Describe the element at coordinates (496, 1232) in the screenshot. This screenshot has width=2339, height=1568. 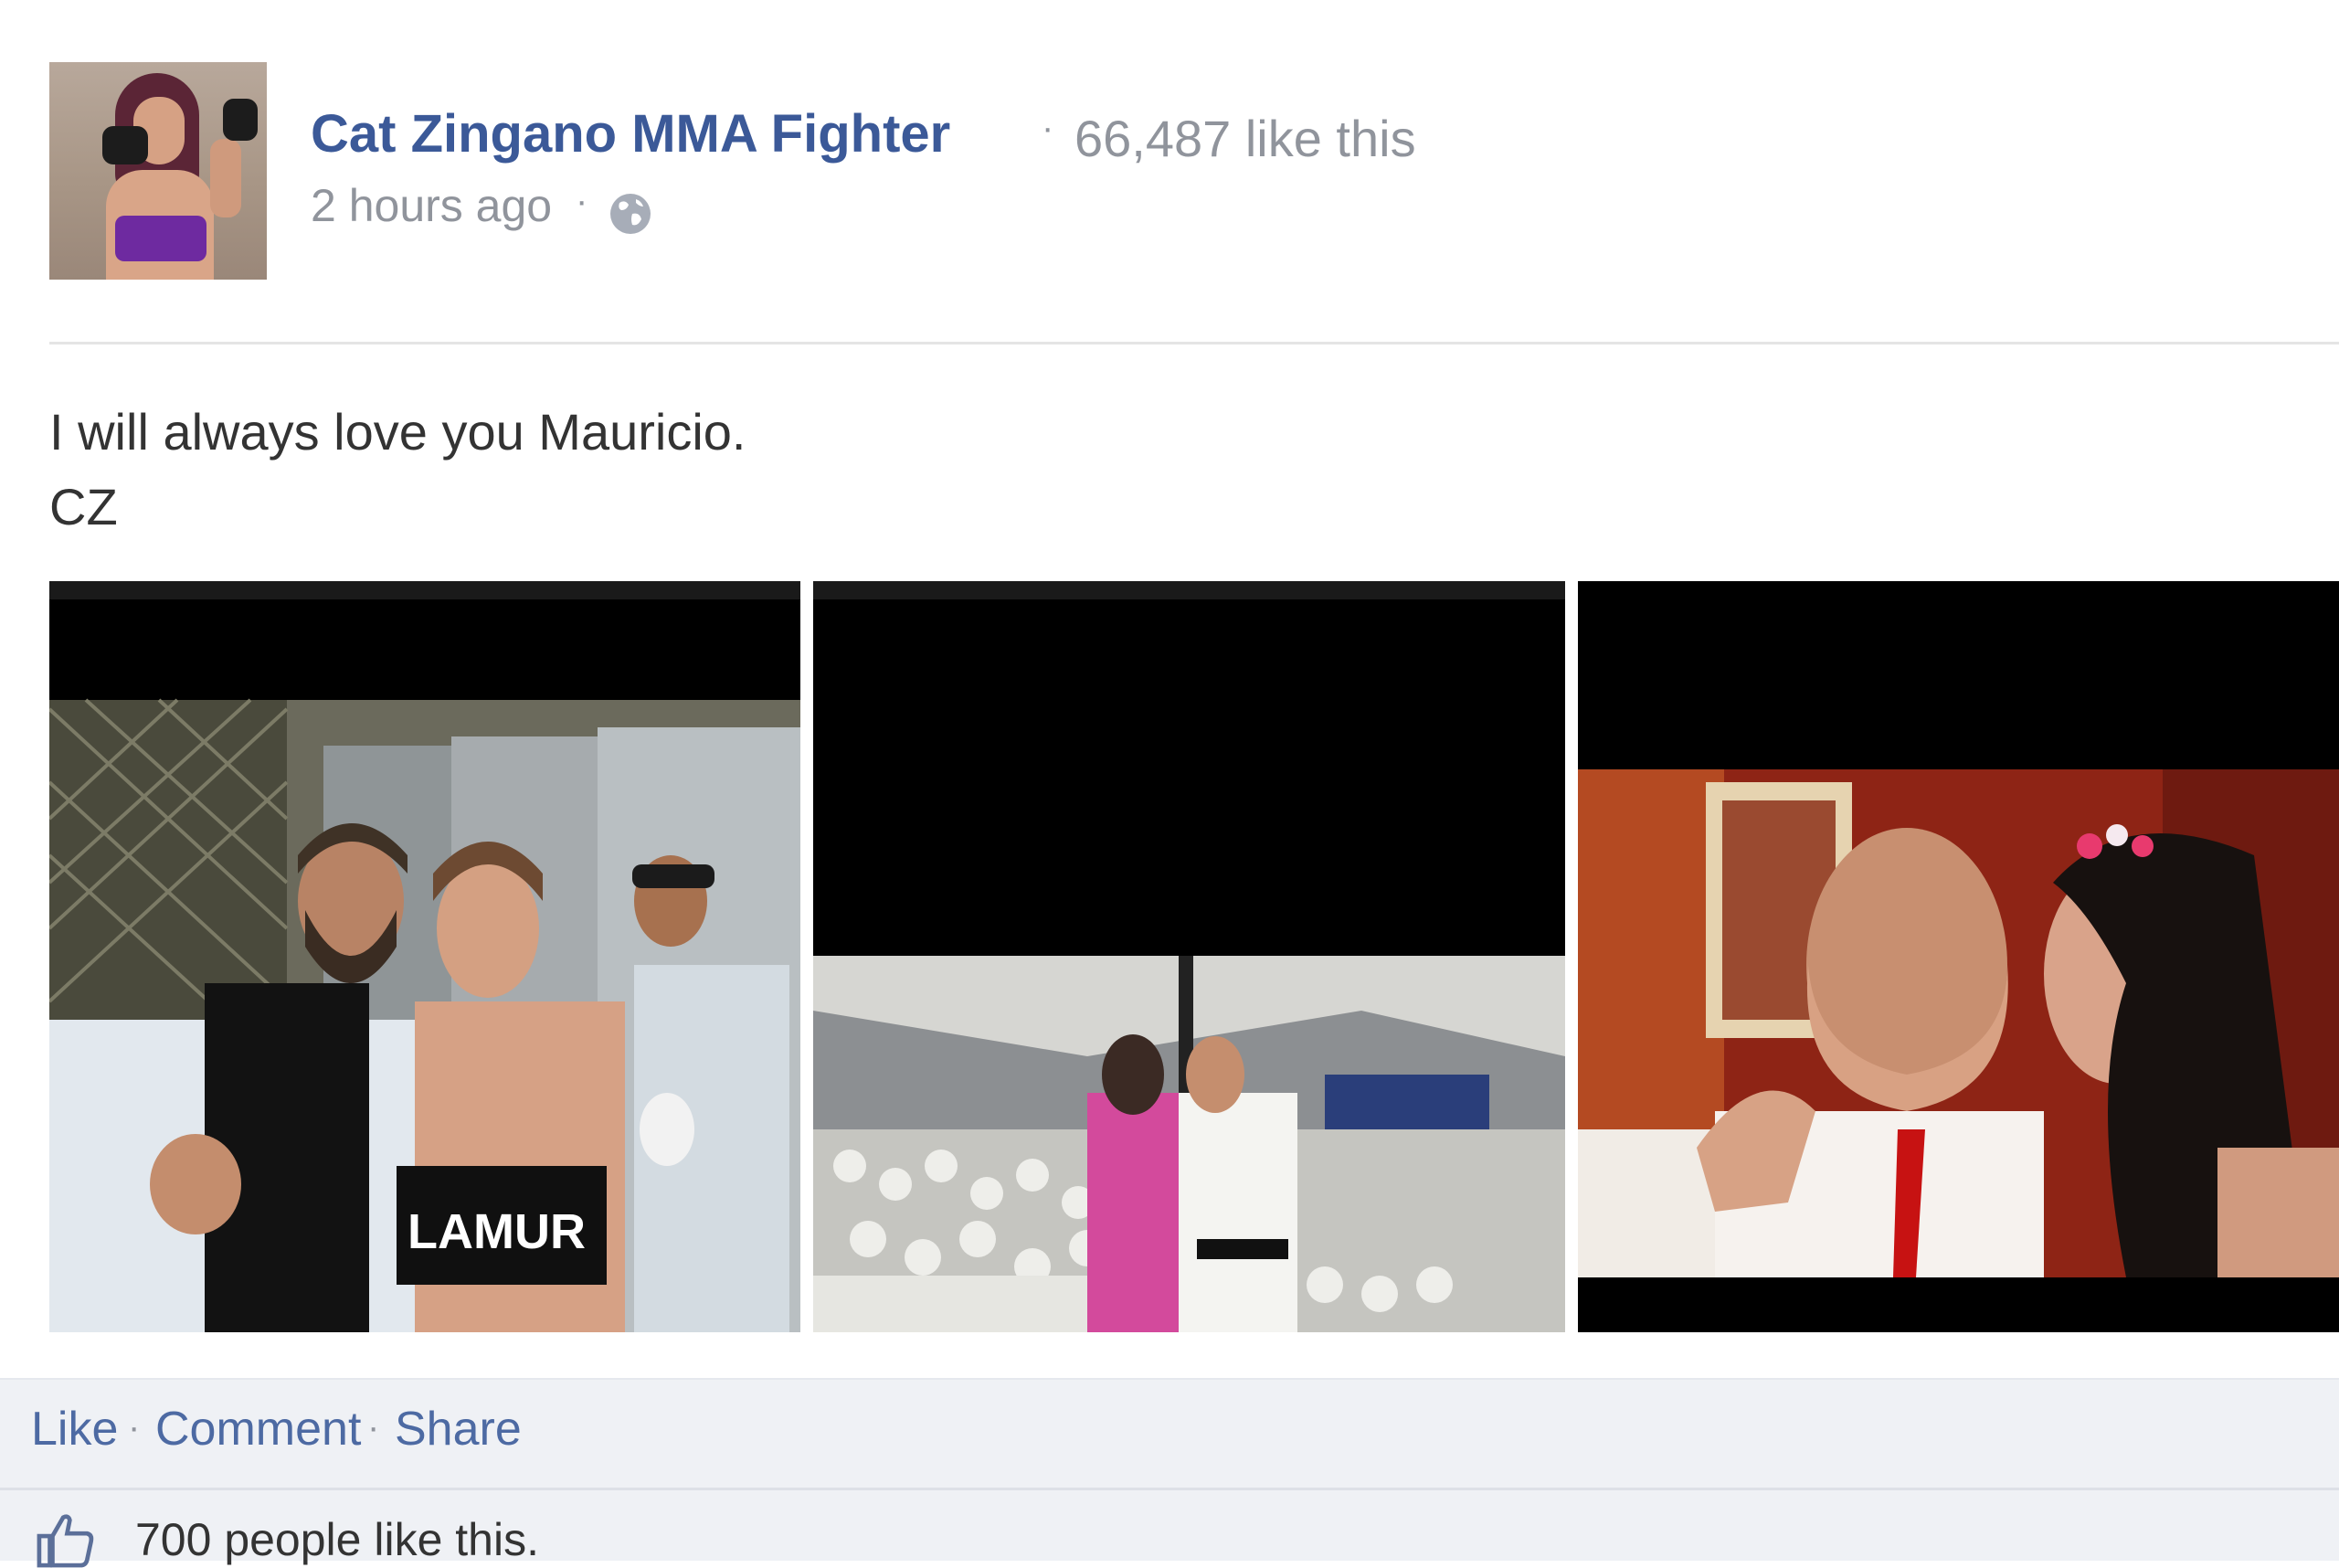
I see `photo-1-shirt-text: LAMUR` at that location.